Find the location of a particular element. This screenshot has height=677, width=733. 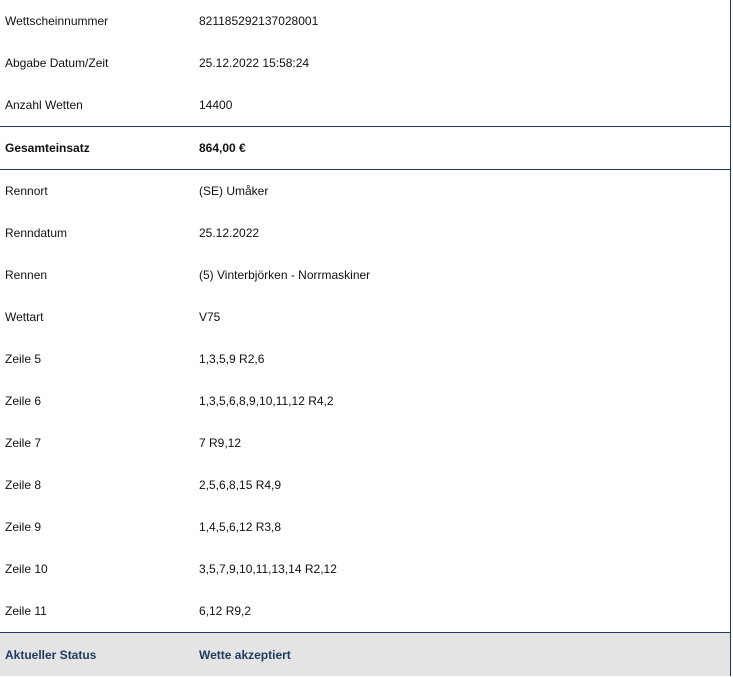

row-current-status: Aktueller Status Wette akzeptiert is located at coordinates (365, 654).